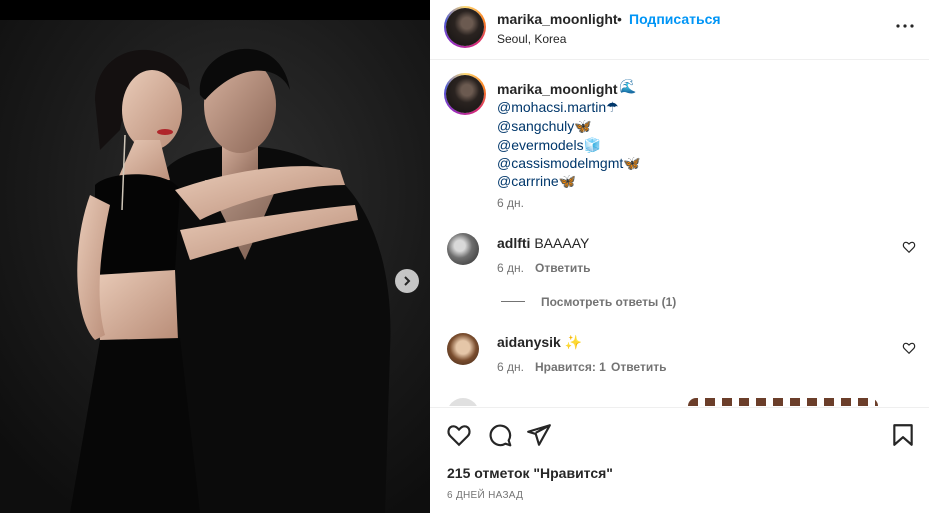 The width and height of the screenshot is (929, 513). I want to click on caption-emoji: 🌊, so click(628, 86).